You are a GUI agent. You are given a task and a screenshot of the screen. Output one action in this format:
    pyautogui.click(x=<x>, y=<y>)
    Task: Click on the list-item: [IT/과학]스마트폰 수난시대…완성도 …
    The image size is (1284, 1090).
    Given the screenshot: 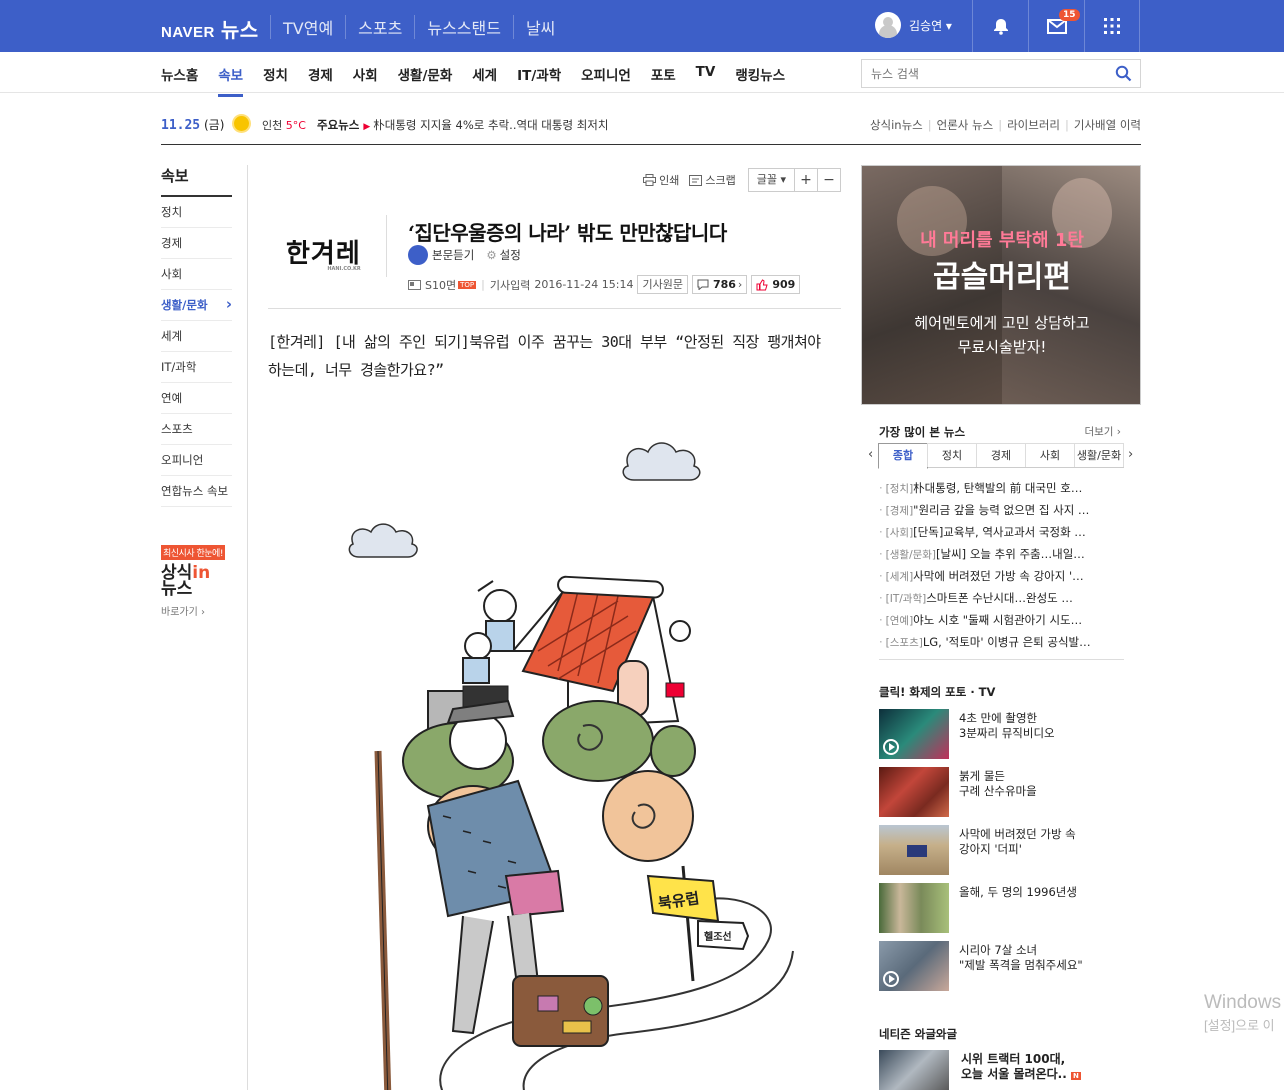 What is the action you would take?
    pyautogui.click(x=1001, y=598)
    